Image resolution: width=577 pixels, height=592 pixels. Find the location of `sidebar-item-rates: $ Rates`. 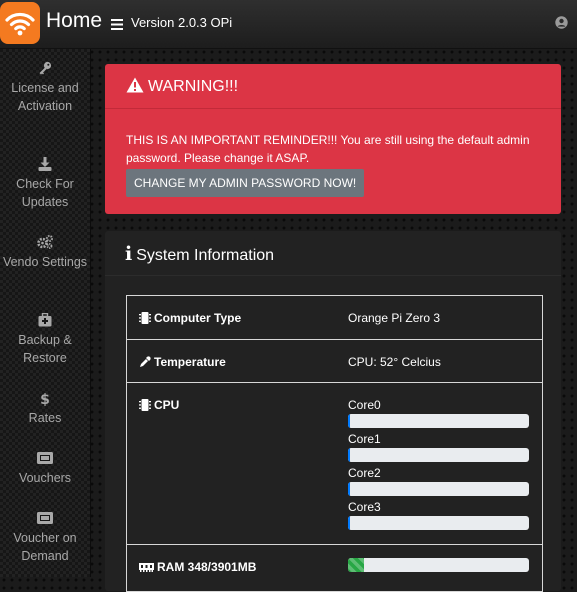

sidebar-item-rates: $ Rates is located at coordinates (45, 409).